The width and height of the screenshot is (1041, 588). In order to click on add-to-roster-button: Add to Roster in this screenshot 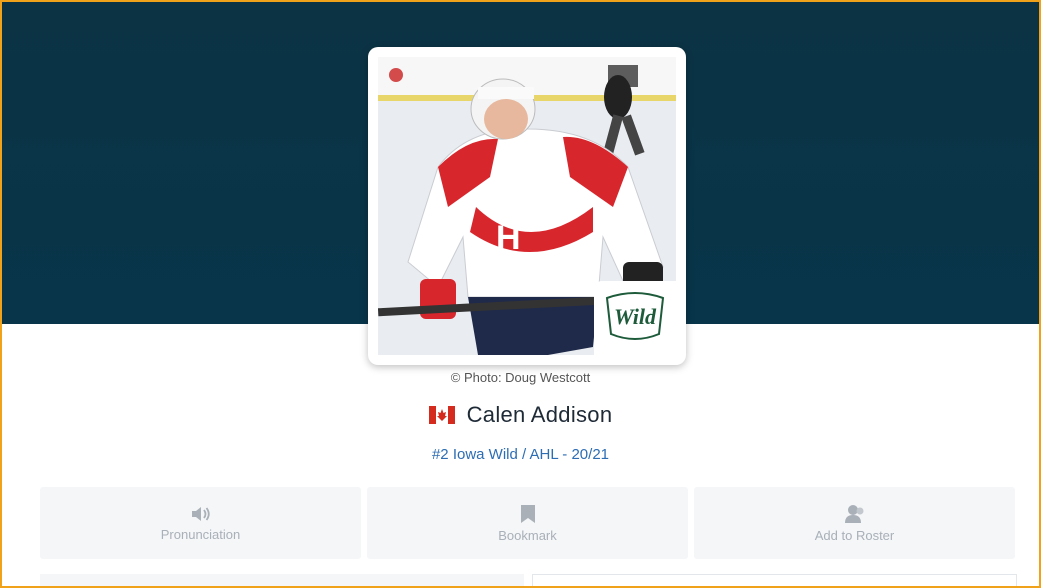, I will do `click(854, 523)`.